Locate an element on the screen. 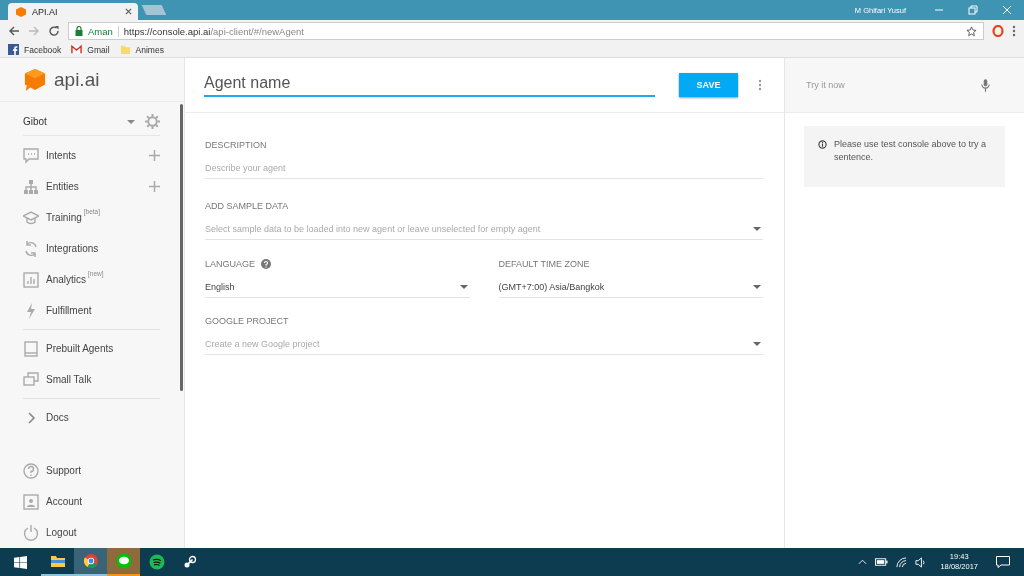 This screenshot has width=1024, height=576. address-field: Aman https://console.api.ai/api-client/#/newAgent is located at coordinates (526, 31).